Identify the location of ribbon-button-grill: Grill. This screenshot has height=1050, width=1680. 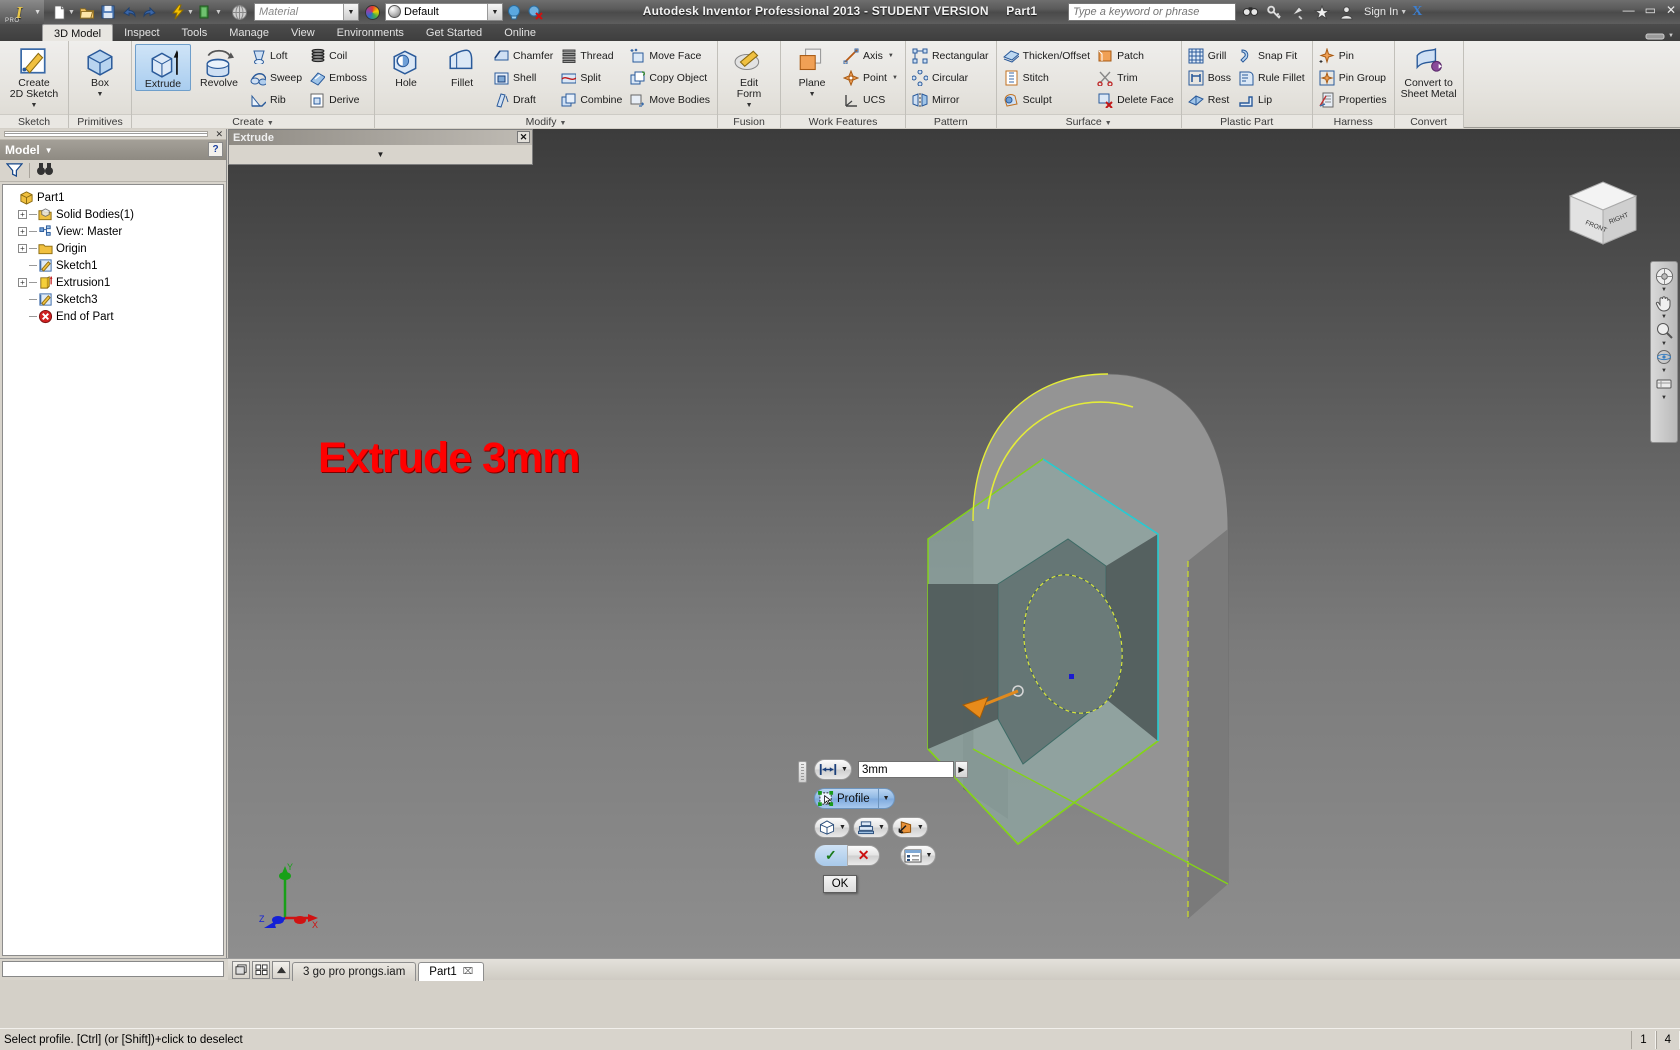
(1210, 55).